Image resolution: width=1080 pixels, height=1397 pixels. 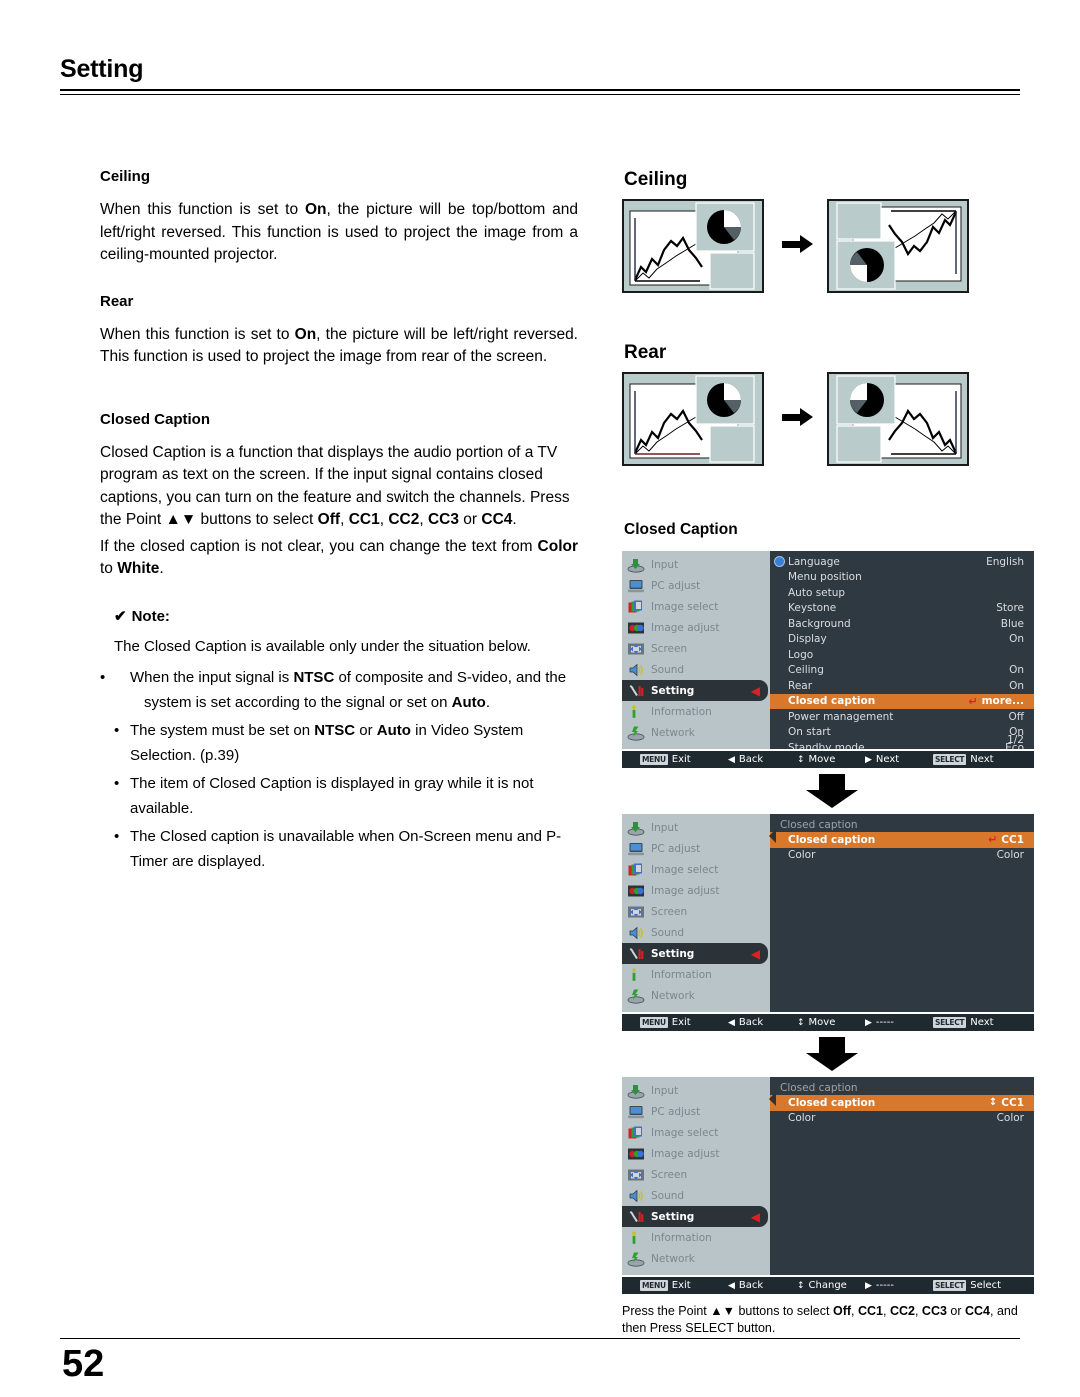 I want to click on submenu-pointer-icon, so click(x=772, y=1099).